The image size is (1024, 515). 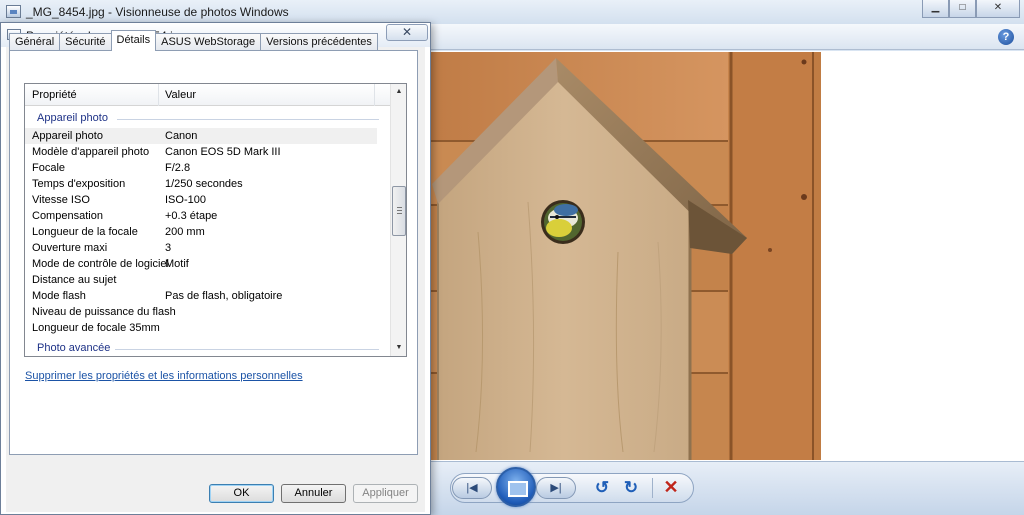 What do you see at coordinates (67, 216) in the screenshot?
I see `row-key: Compensation` at bounding box center [67, 216].